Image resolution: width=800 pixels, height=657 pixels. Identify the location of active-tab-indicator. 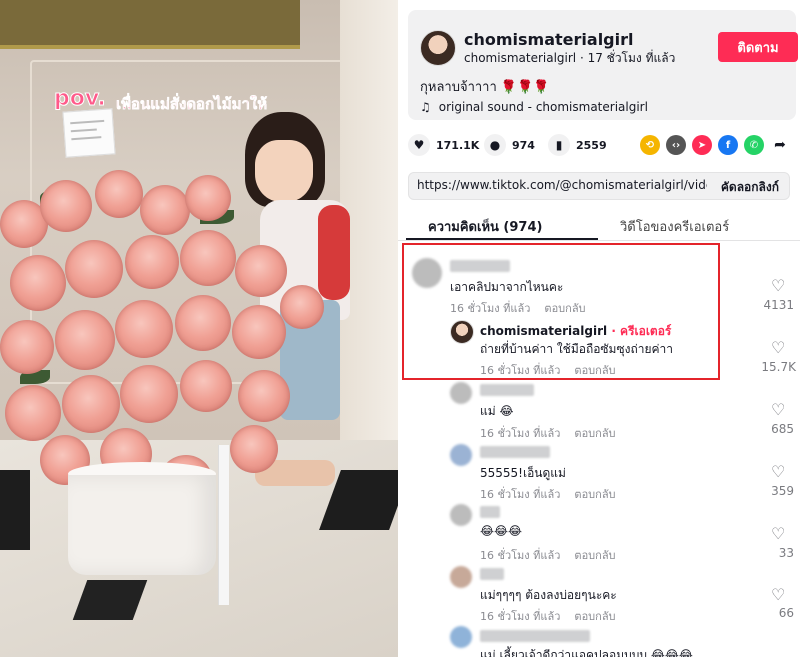
(502, 239).